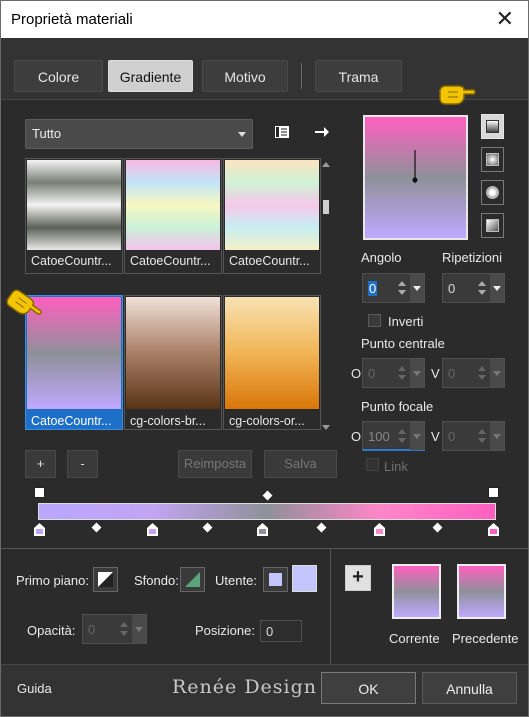 The image size is (529, 717). What do you see at coordinates (451, 288) in the screenshot?
I see `repeats-value: 0` at bounding box center [451, 288].